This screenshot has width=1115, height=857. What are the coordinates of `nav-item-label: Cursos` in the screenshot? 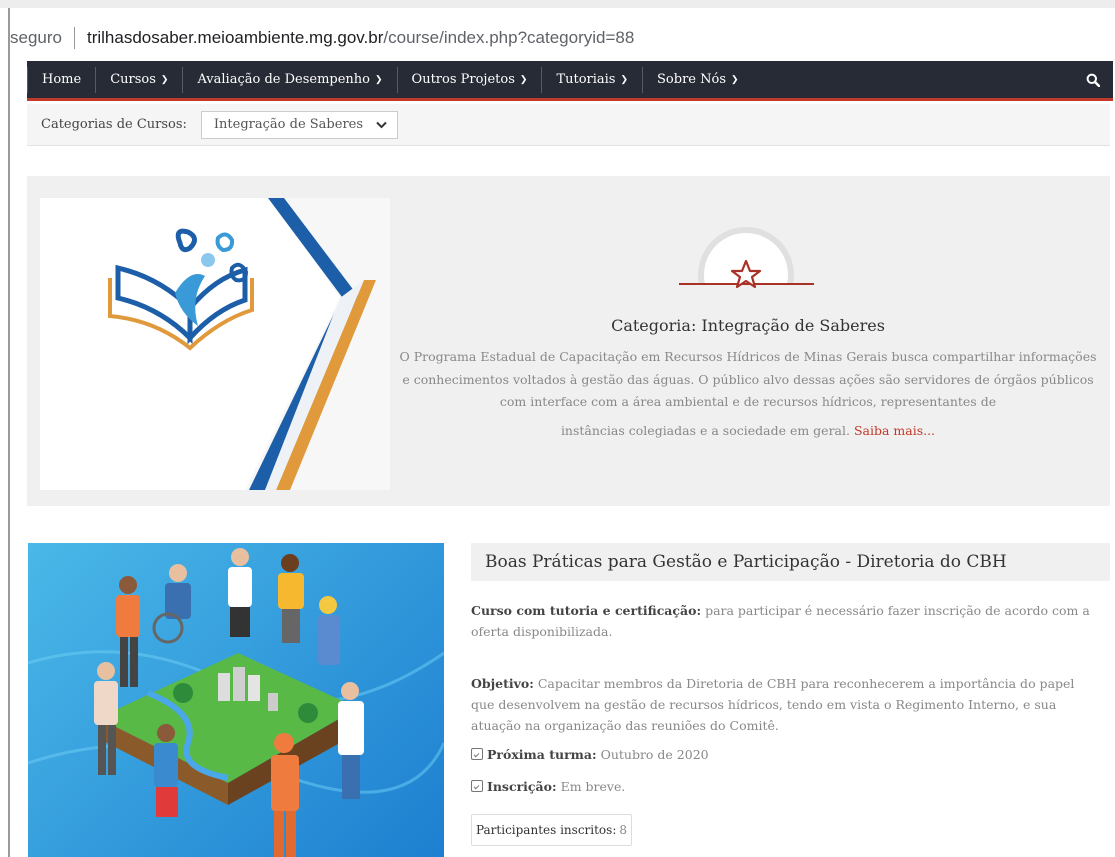 It's located at (133, 79).